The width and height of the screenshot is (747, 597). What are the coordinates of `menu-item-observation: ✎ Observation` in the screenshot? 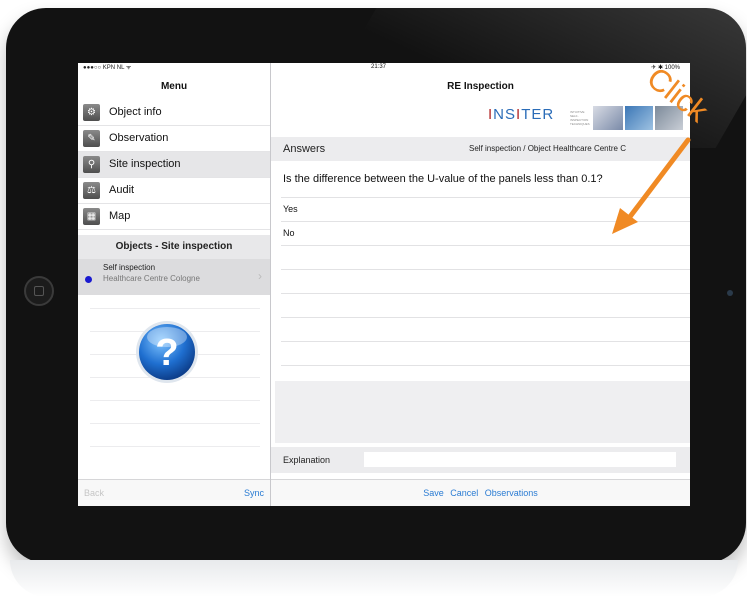 It's located at (174, 139).